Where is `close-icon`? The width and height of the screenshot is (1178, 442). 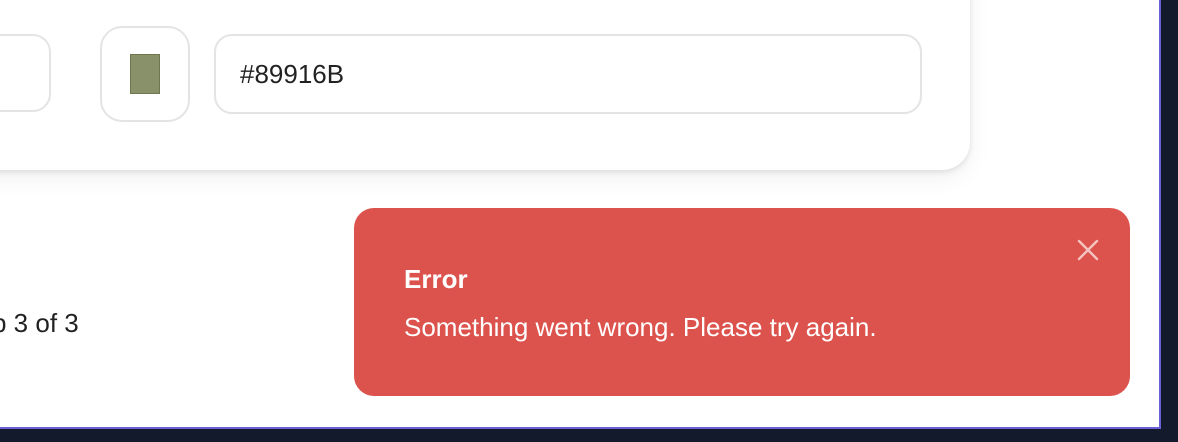
close-icon is located at coordinates (1088, 250).